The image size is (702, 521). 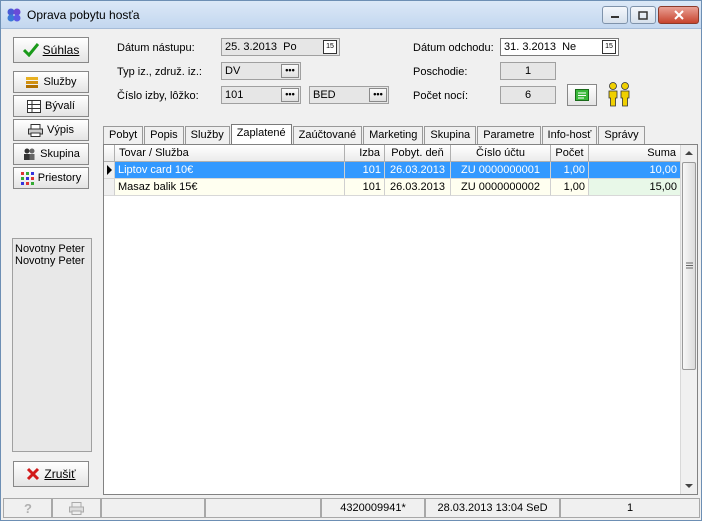 I want to click on tab-parametre: Parametre, so click(x=509, y=135).